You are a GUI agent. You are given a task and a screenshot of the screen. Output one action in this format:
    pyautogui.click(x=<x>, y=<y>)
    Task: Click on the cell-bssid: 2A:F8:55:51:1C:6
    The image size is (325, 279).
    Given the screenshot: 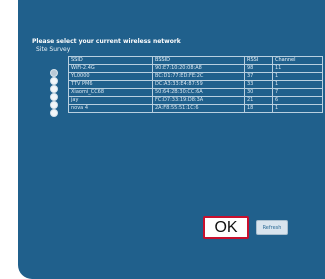 What is the action you would take?
    pyautogui.click(x=198, y=108)
    